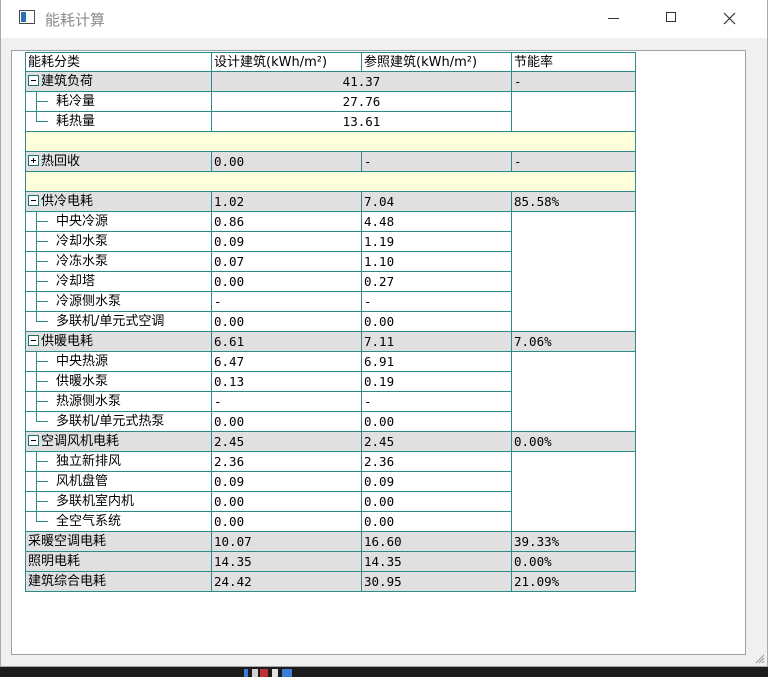  Describe the element at coordinates (118, 201) in the screenshot. I see `category-cell: 供冷电耗` at that location.